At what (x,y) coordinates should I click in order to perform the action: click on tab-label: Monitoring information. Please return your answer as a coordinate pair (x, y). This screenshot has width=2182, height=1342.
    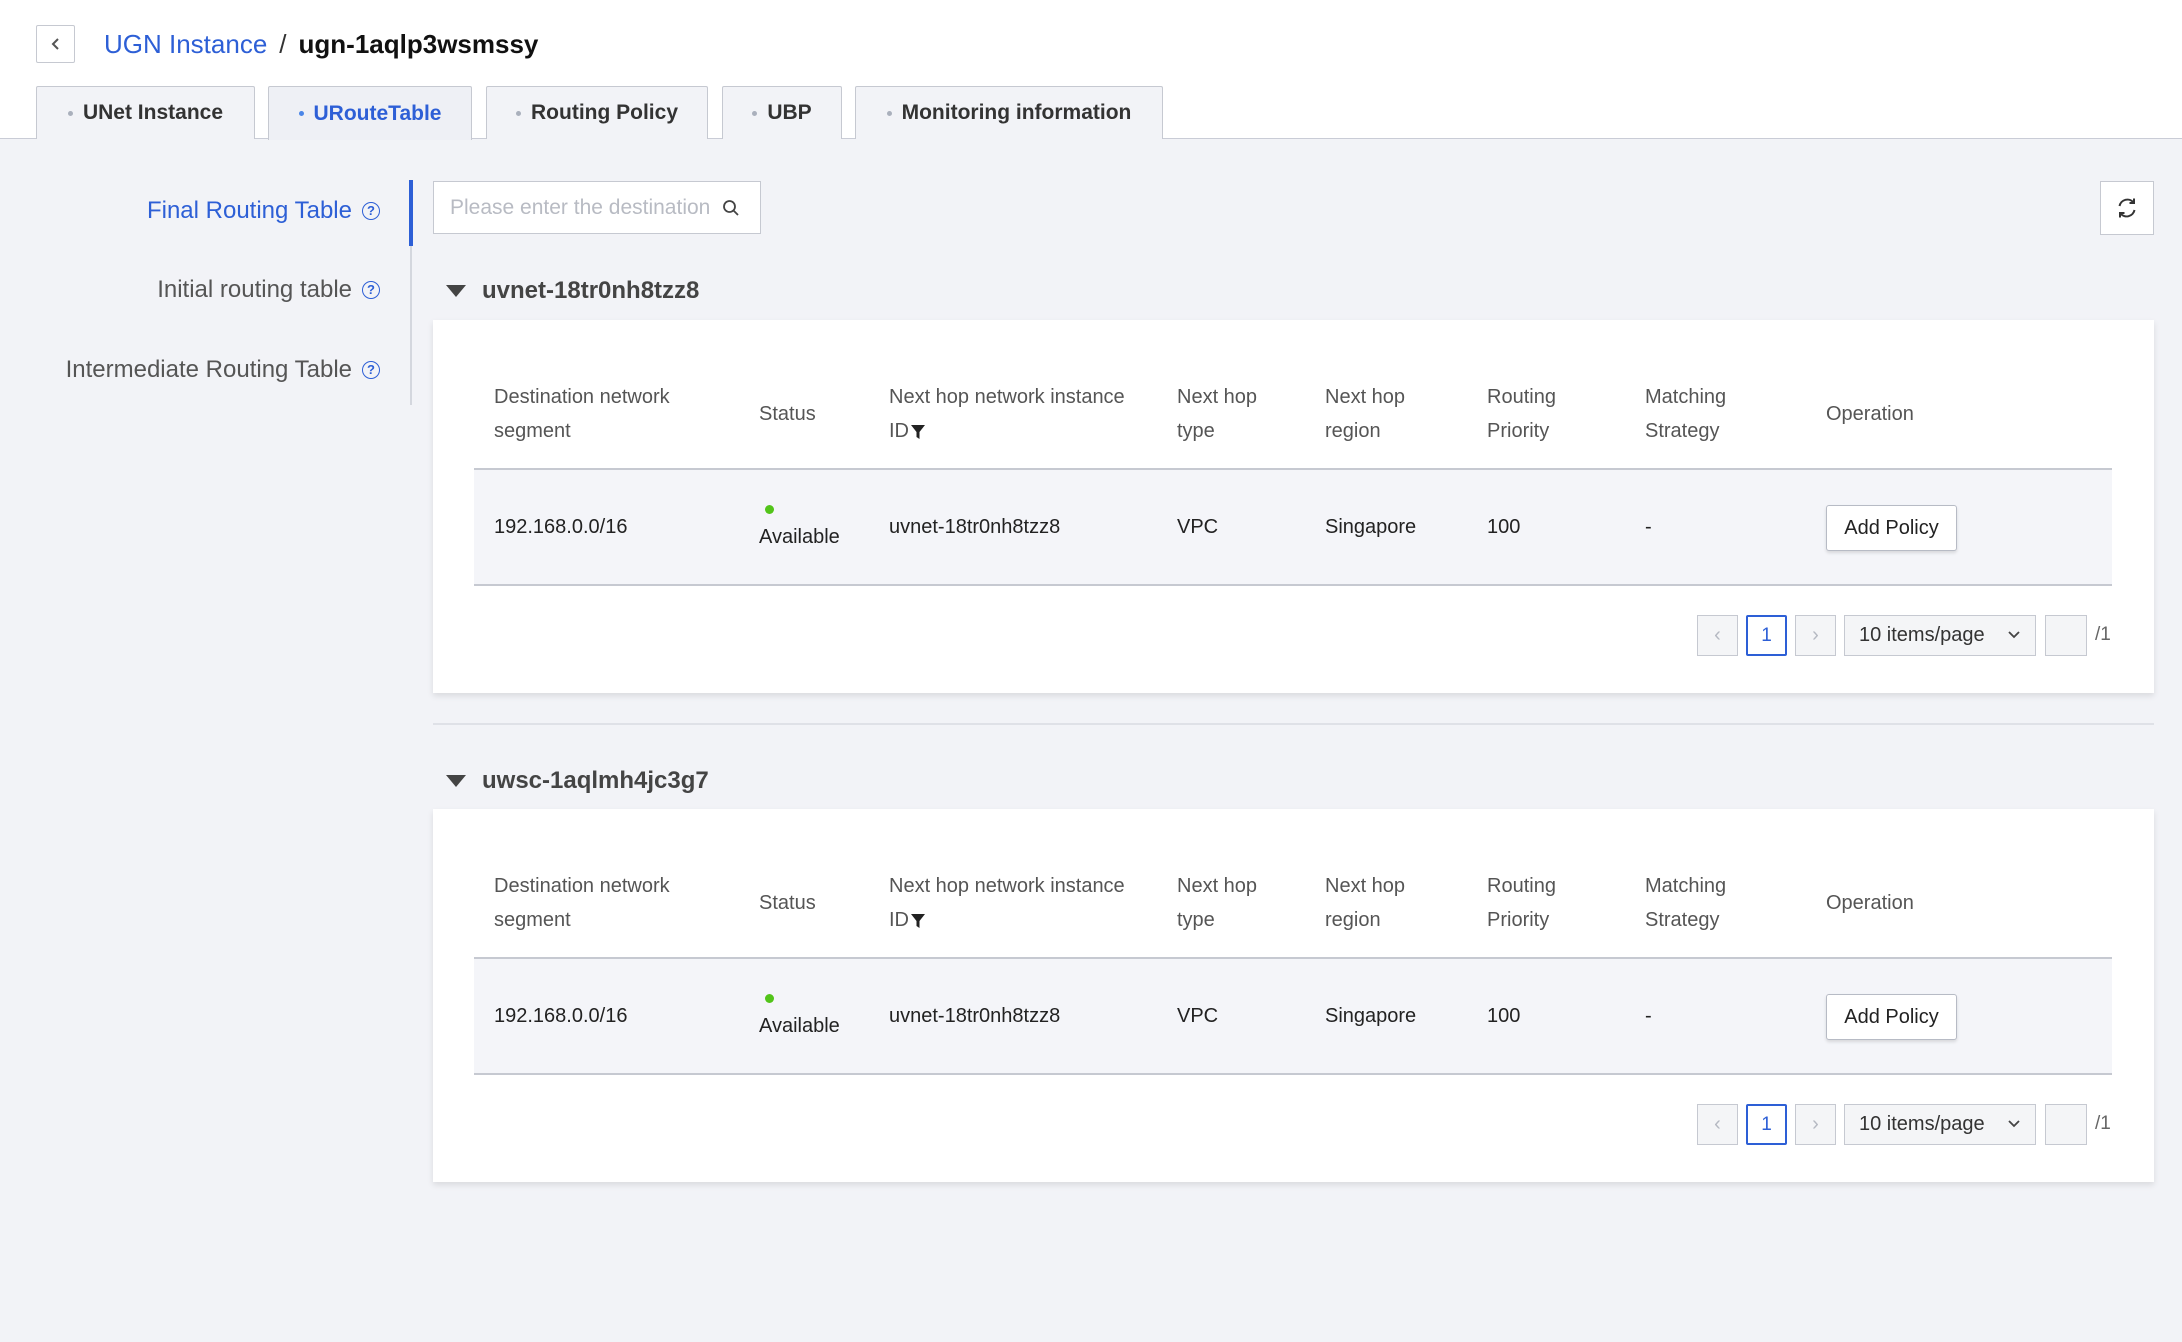
    Looking at the image, I should click on (1016, 112).